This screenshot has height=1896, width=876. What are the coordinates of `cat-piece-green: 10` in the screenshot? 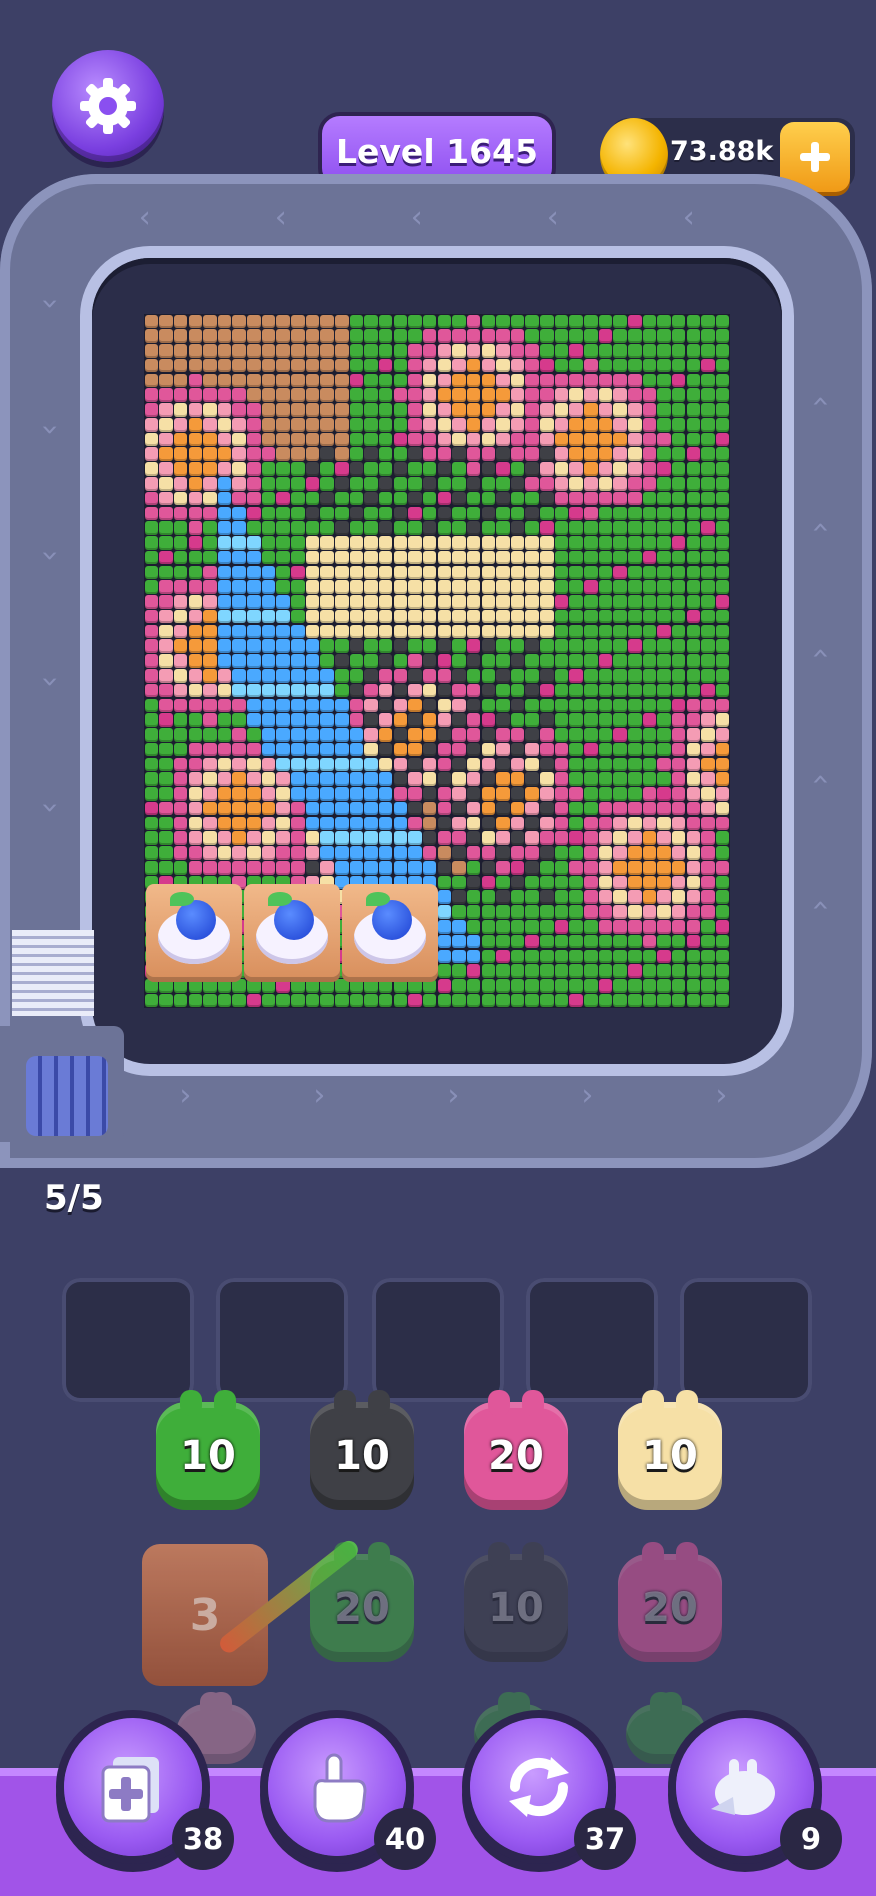 It's located at (208, 1450).